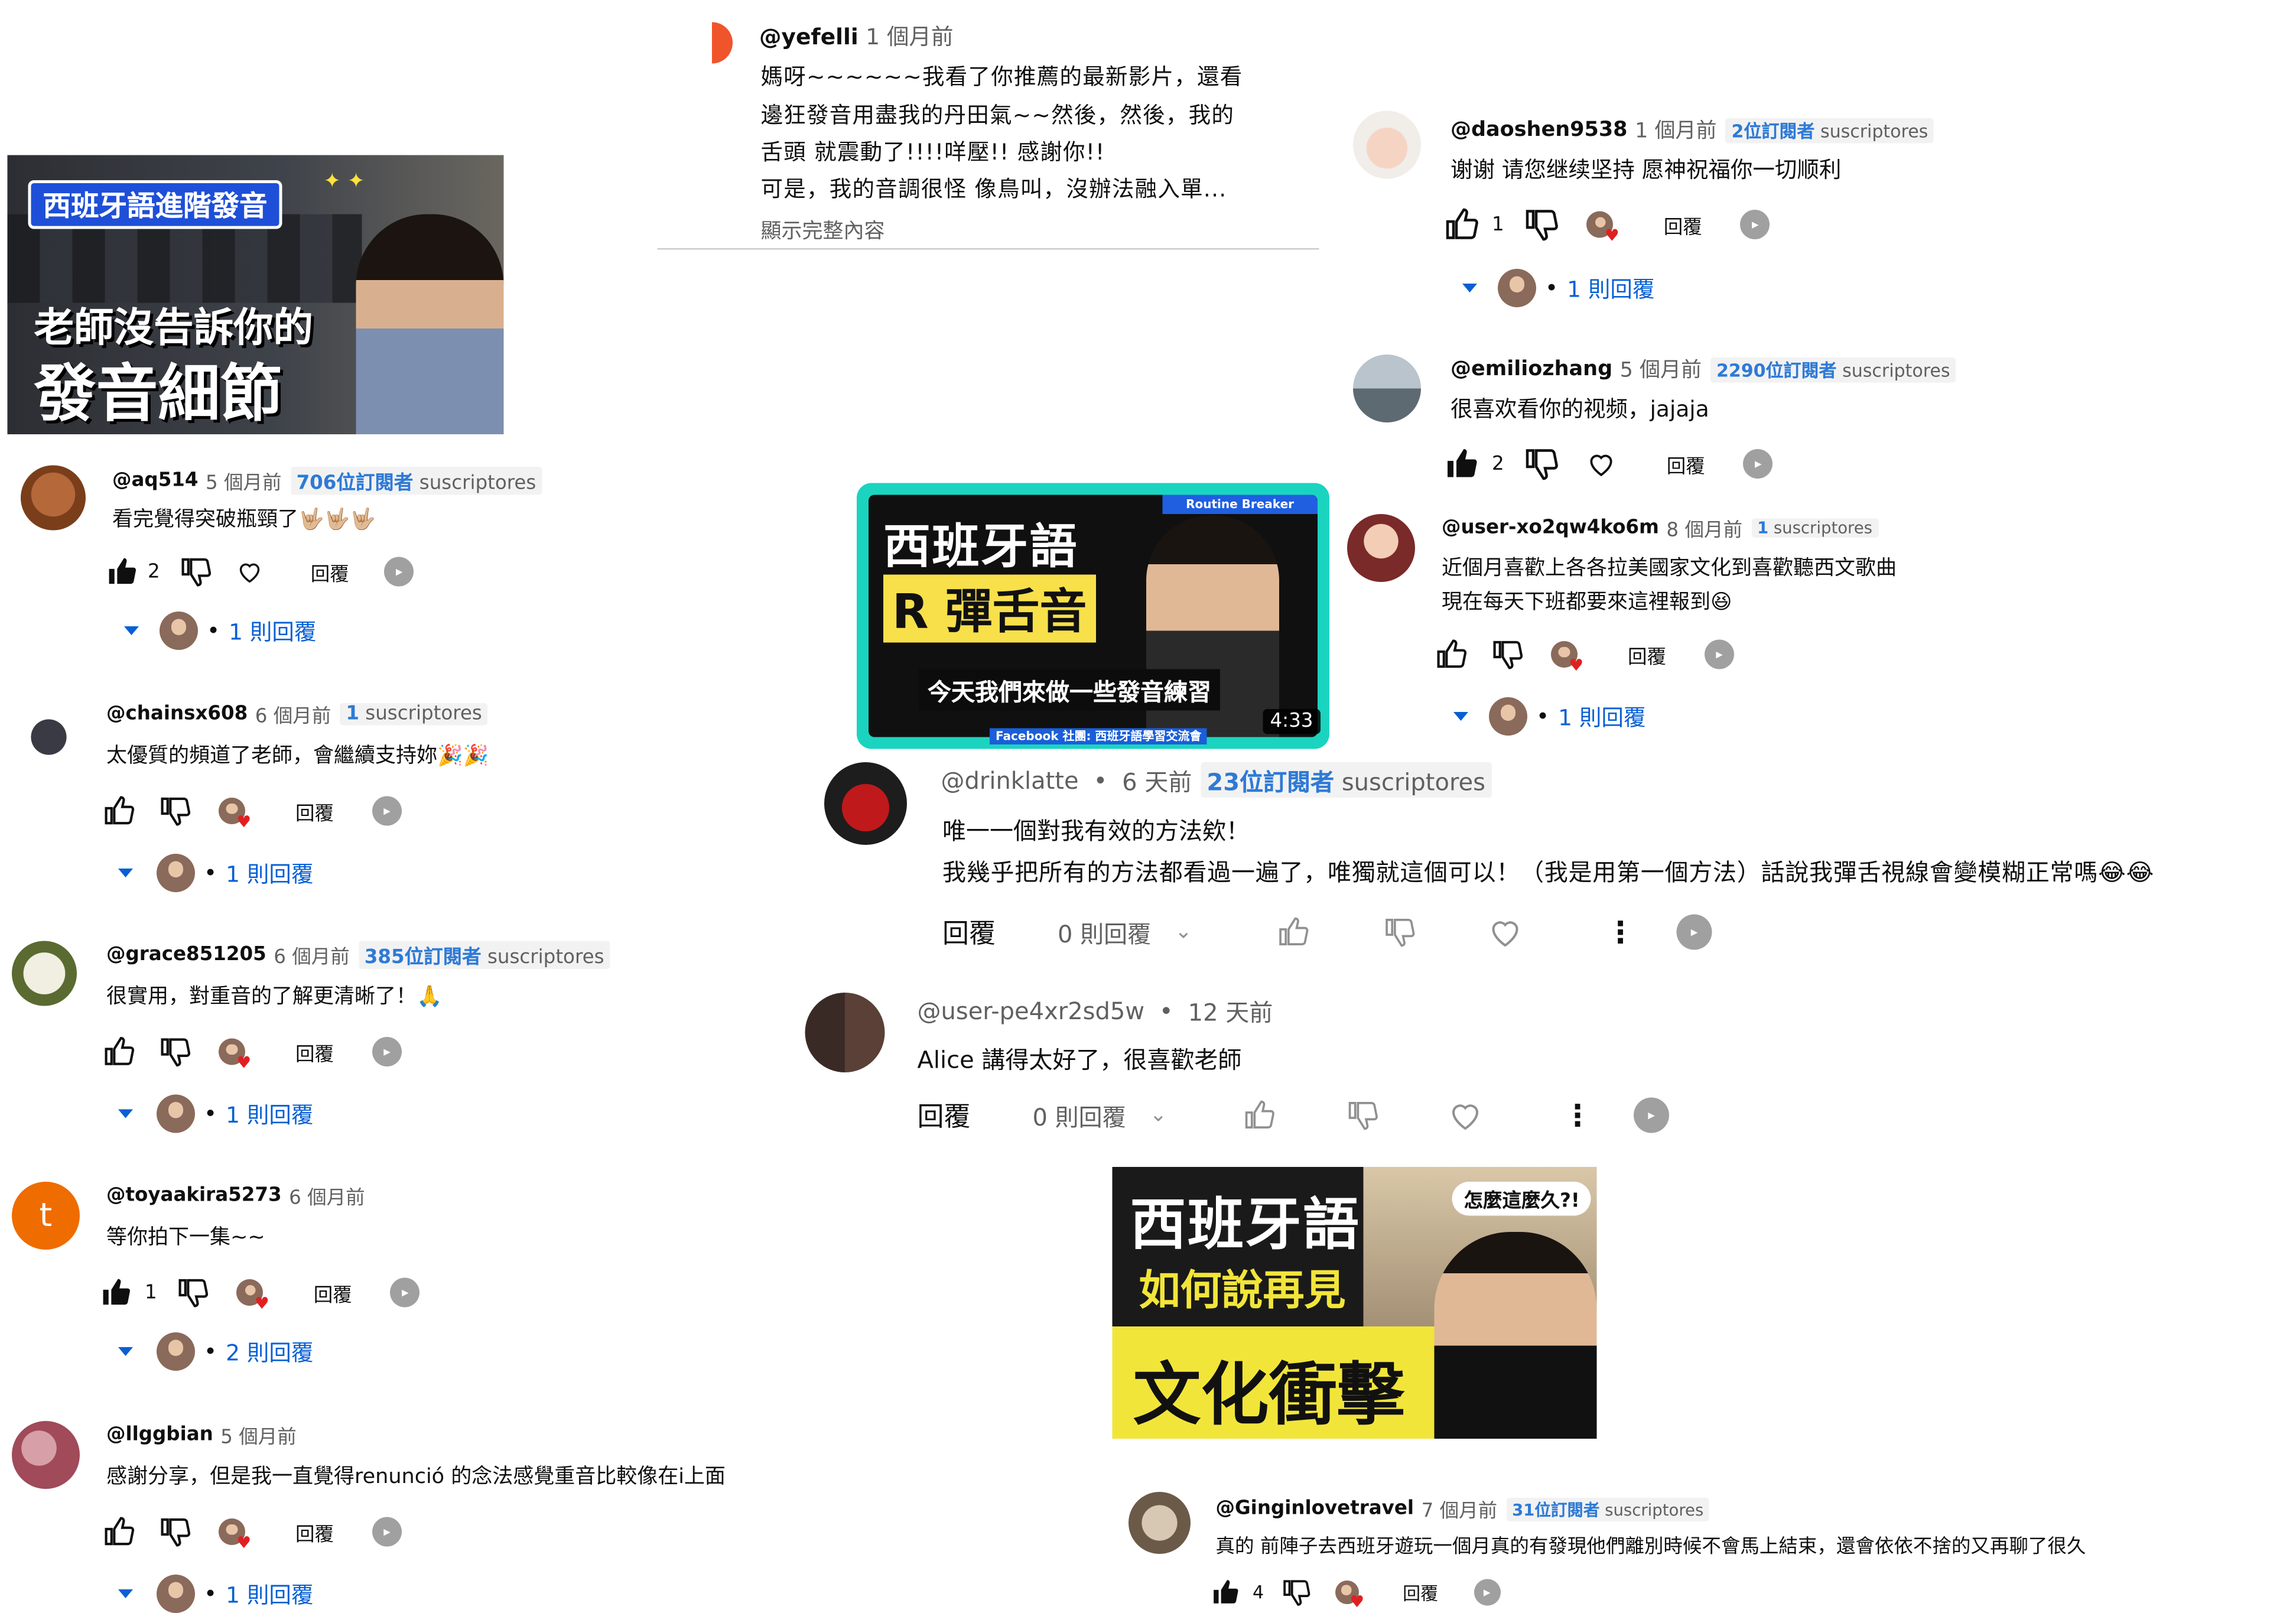  I want to click on author-handle: @yefelli, so click(808, 36).